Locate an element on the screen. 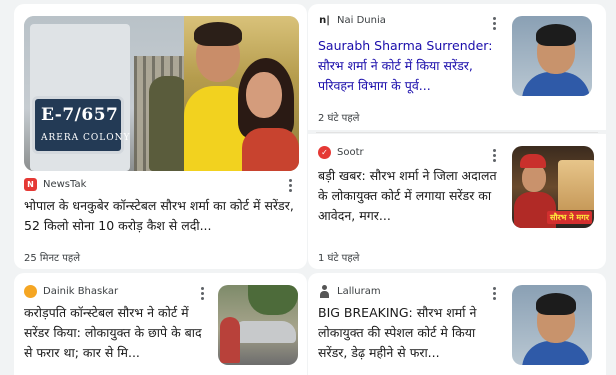 Image resolution: width=616 pixels, height=375 pixels. house-nameplate: E-7/657 ARERA COLONY is located at coordinates (80, 125).